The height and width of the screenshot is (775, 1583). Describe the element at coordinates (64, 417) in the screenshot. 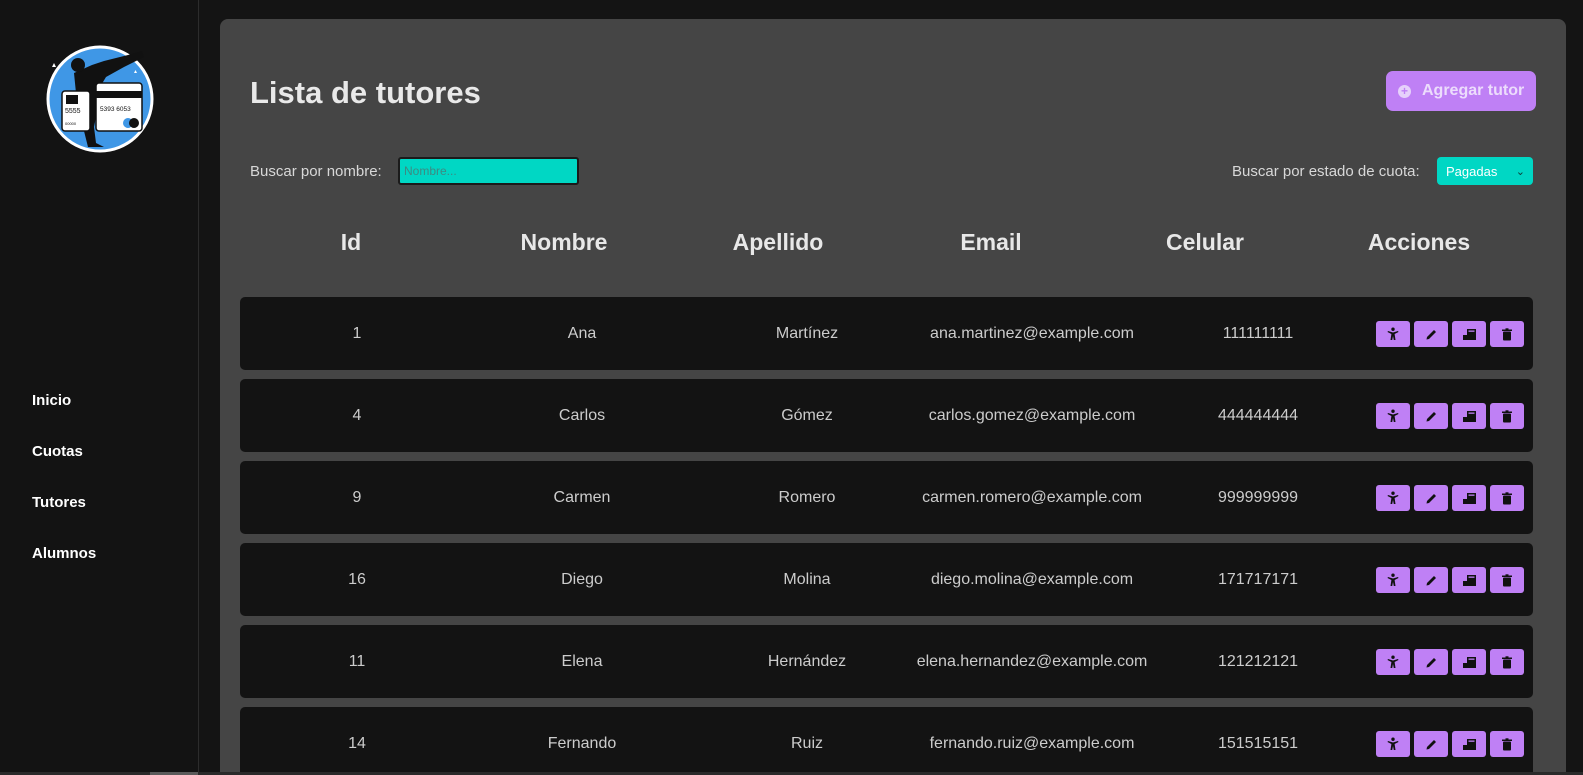

I see `nav-item-inicio: Inicio` at that location.